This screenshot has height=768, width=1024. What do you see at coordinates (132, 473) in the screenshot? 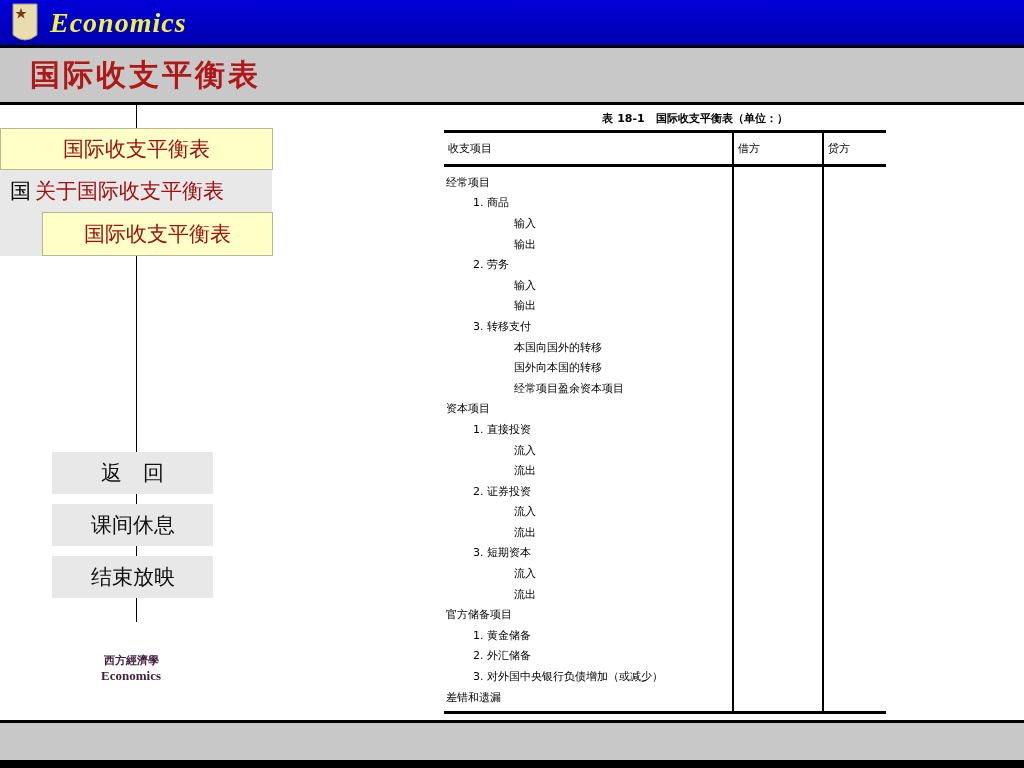
I see `nav-button: 返 回` at bounding box center [132, 473].